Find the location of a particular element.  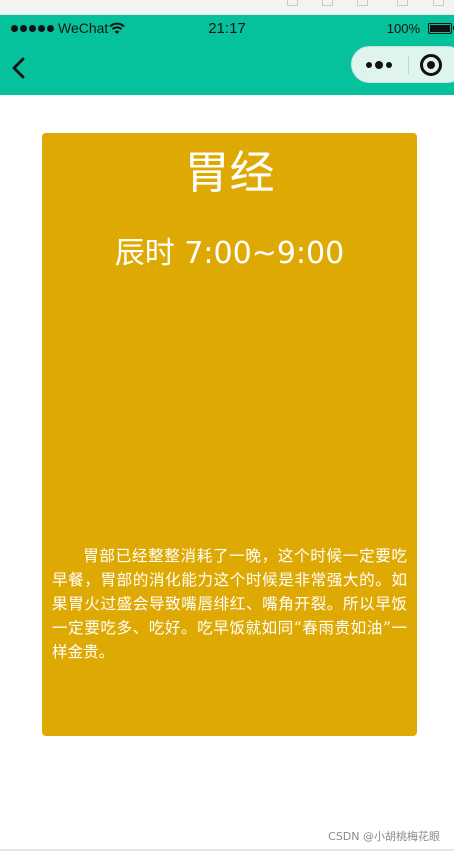

card-time-range: 辰时 7:00~9:00 is located at coordinates (229, 253).